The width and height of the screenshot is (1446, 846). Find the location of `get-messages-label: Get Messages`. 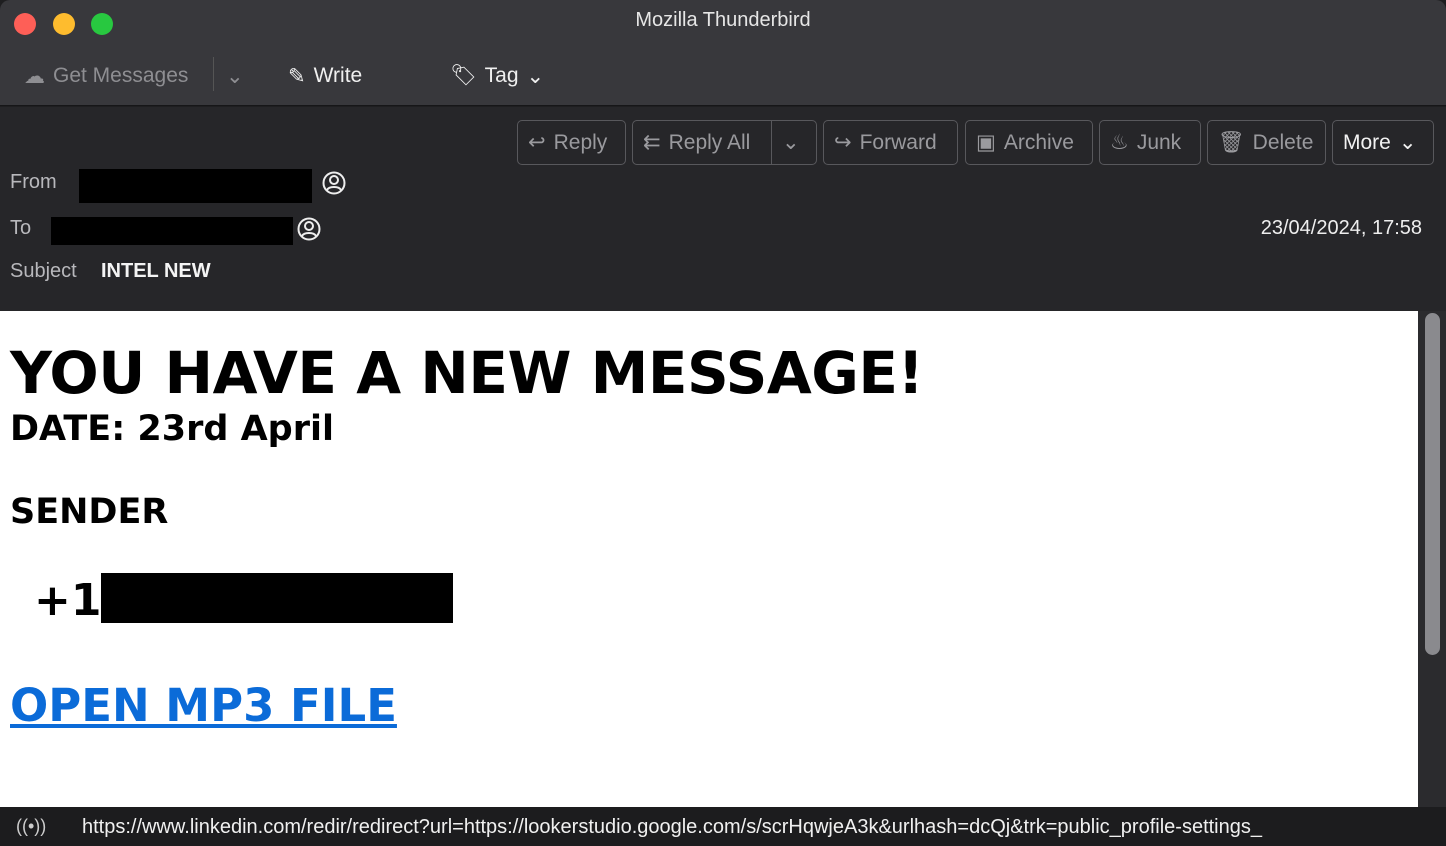

get-messages-label: Get Messages is located at coordinates (121, 75).